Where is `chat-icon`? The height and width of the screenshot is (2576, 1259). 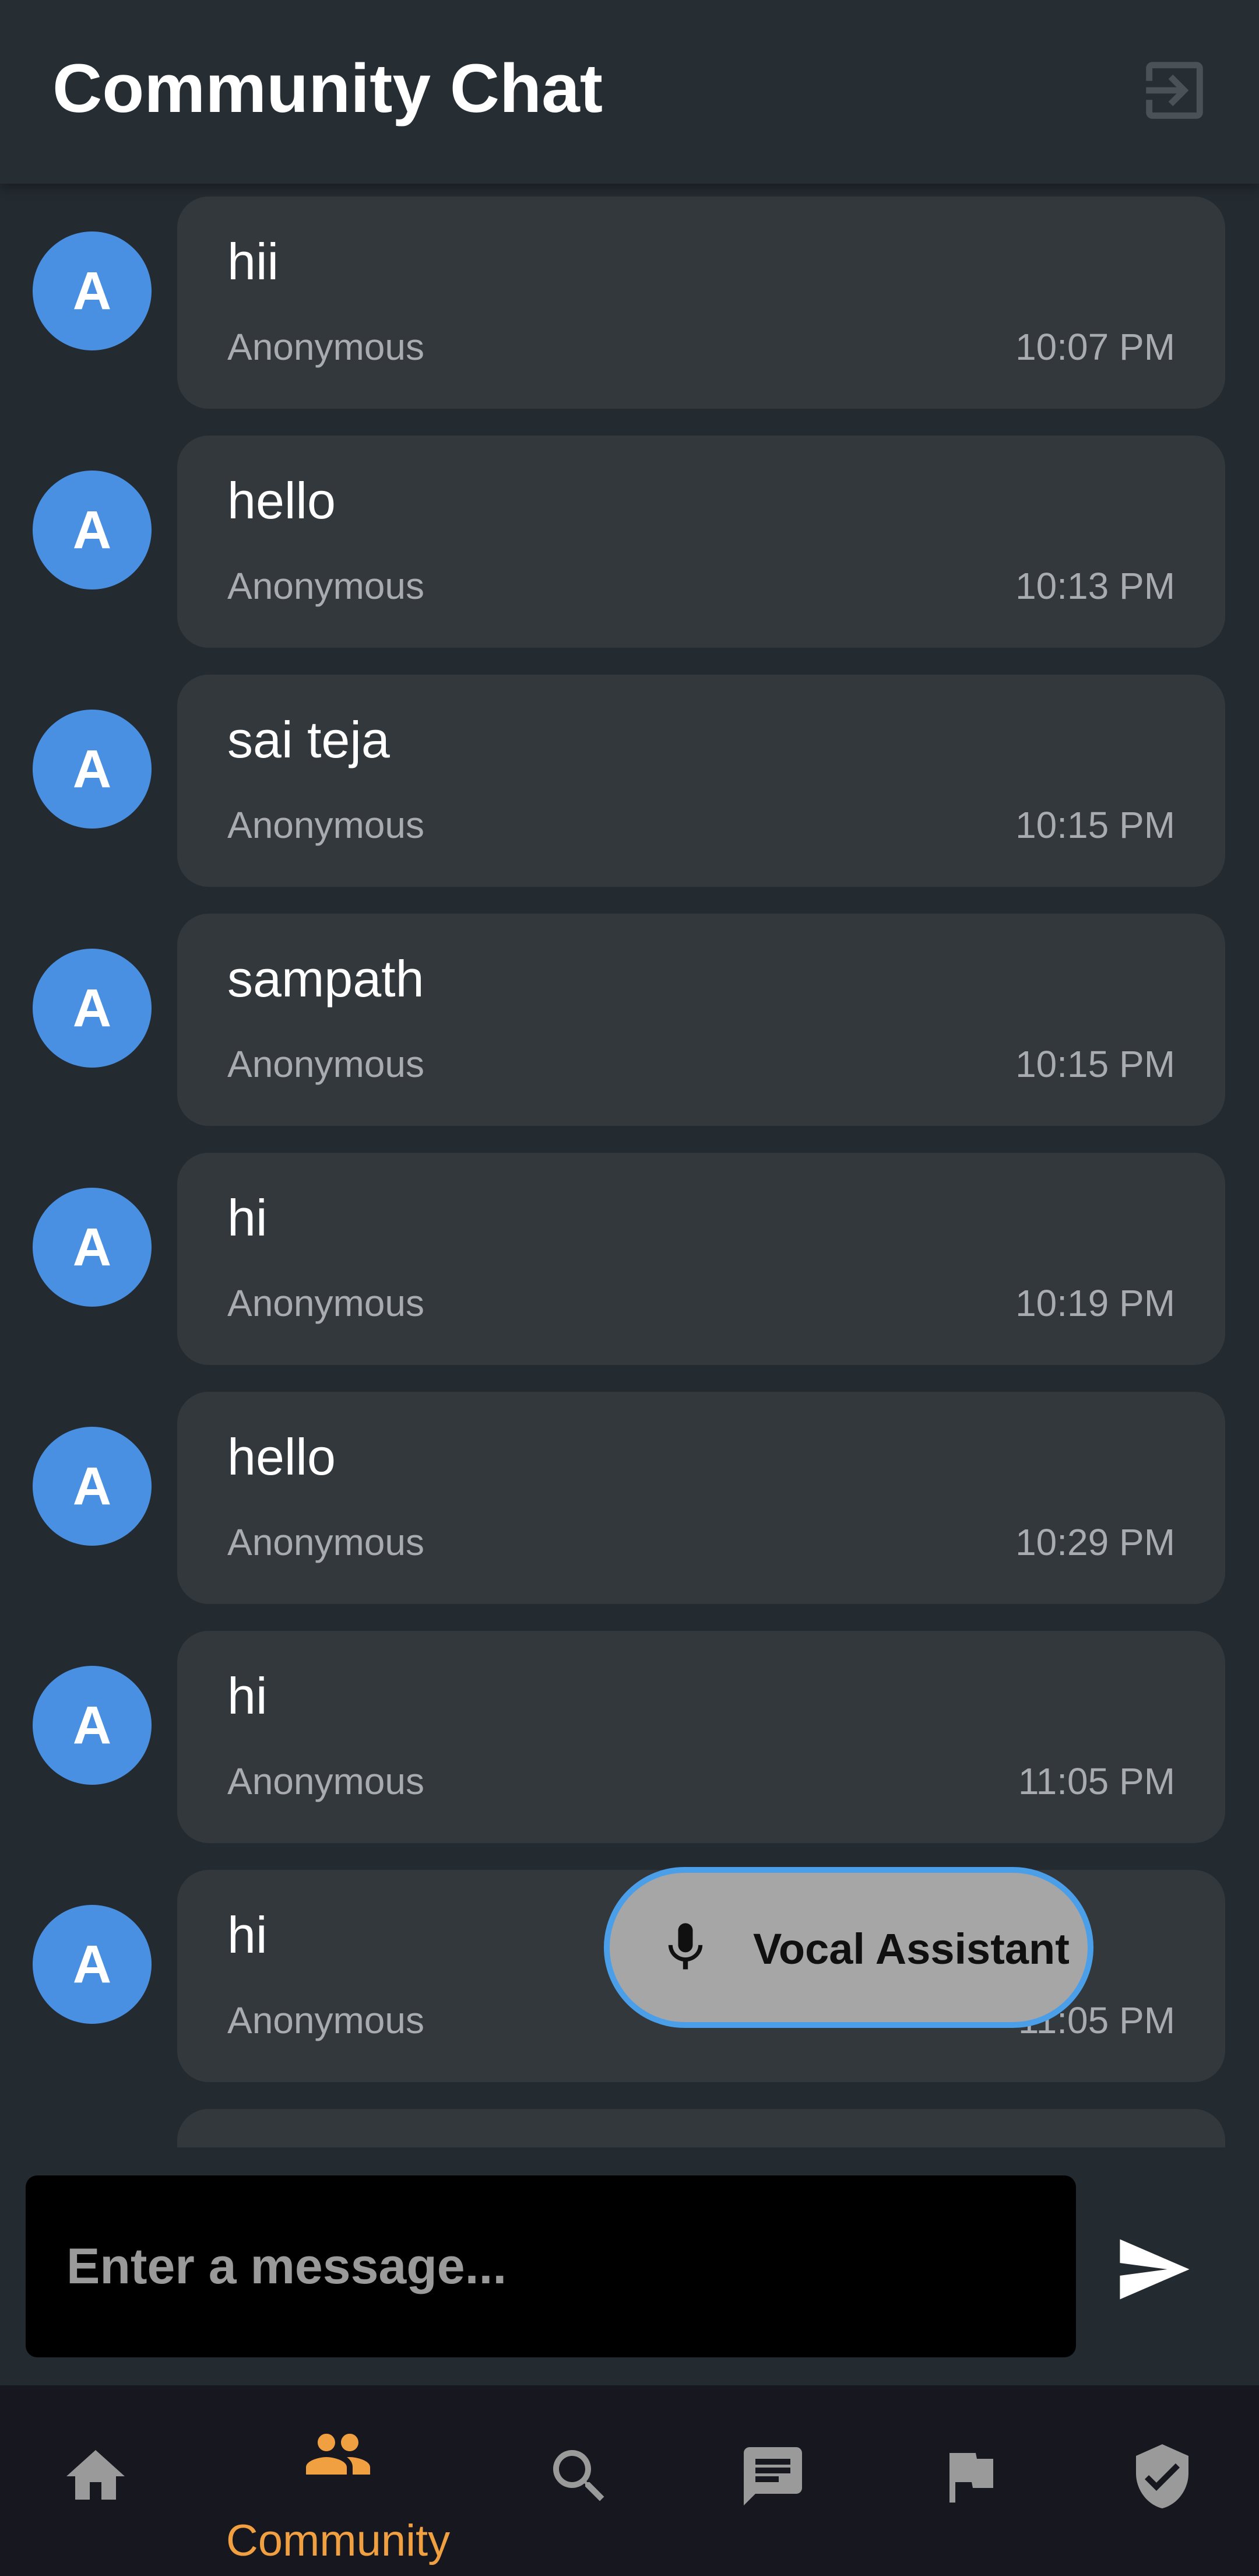
chat-icon is located at coordinates (773, 2476).